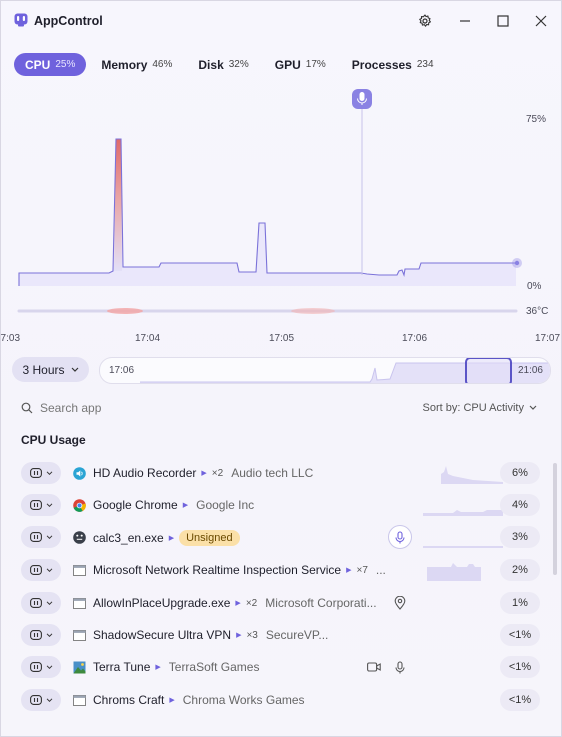  What do you see at coordinates (520, 603) in the screenshot?
I see `cpu-percentage: 1%` at bounding box center [520, 603].